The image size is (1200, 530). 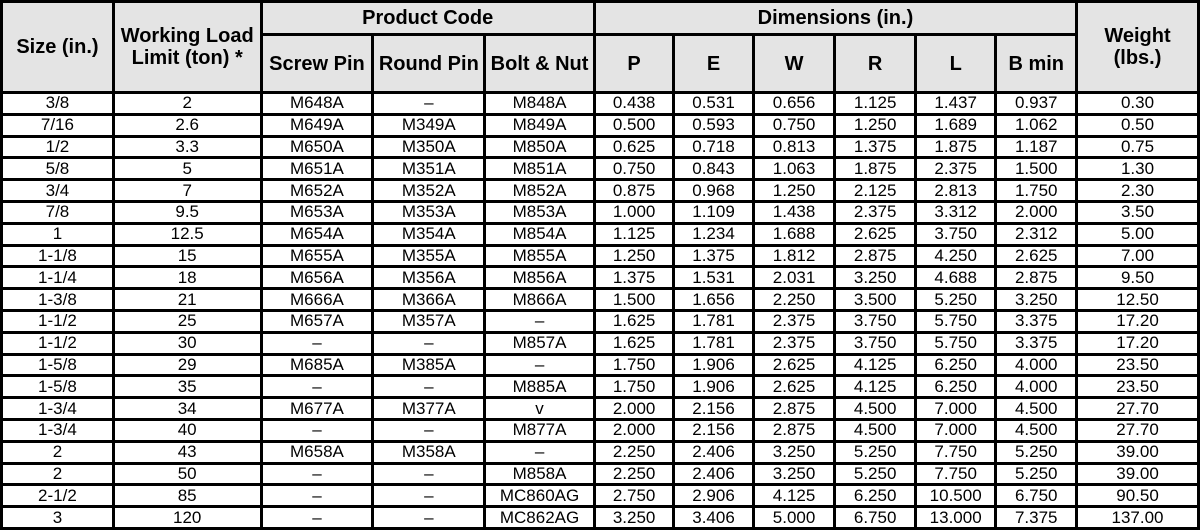 I want to click on cell-bolt-nut: M857A, so click(x=539, y=343).